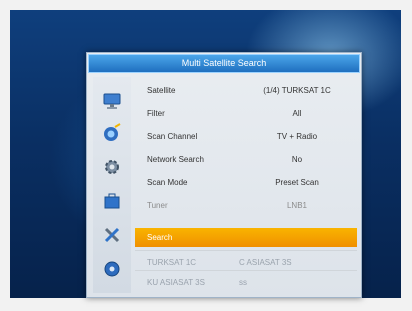  What do you see at coordinates (297, 113) in the screenshot?
I see `filter-value: All` at bounding box center [297, 113].